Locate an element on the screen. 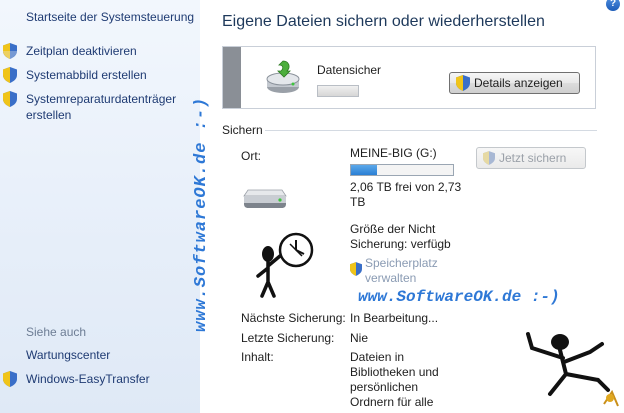  watermark-vertical-text: www.SoftwareOK.de :-) is located at coordinates (201, 214).